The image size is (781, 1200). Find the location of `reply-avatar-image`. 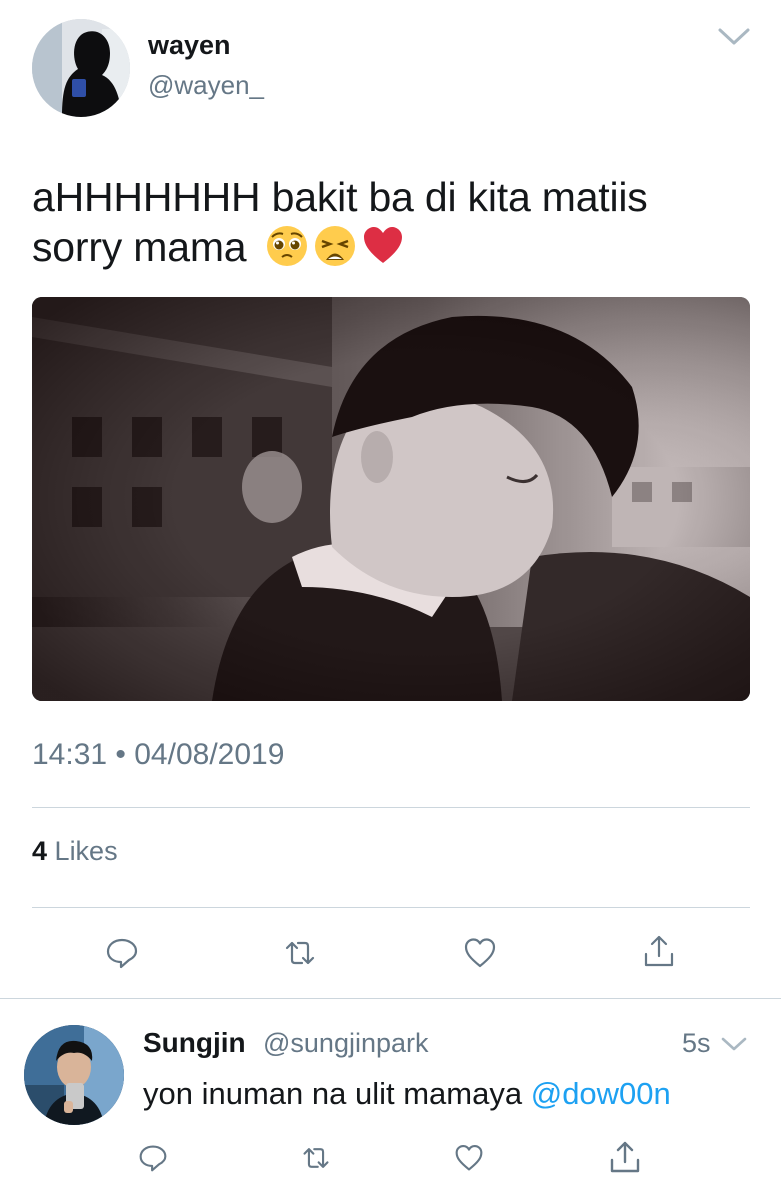

reply-avatar-image is located at coordinates (74, 1075).